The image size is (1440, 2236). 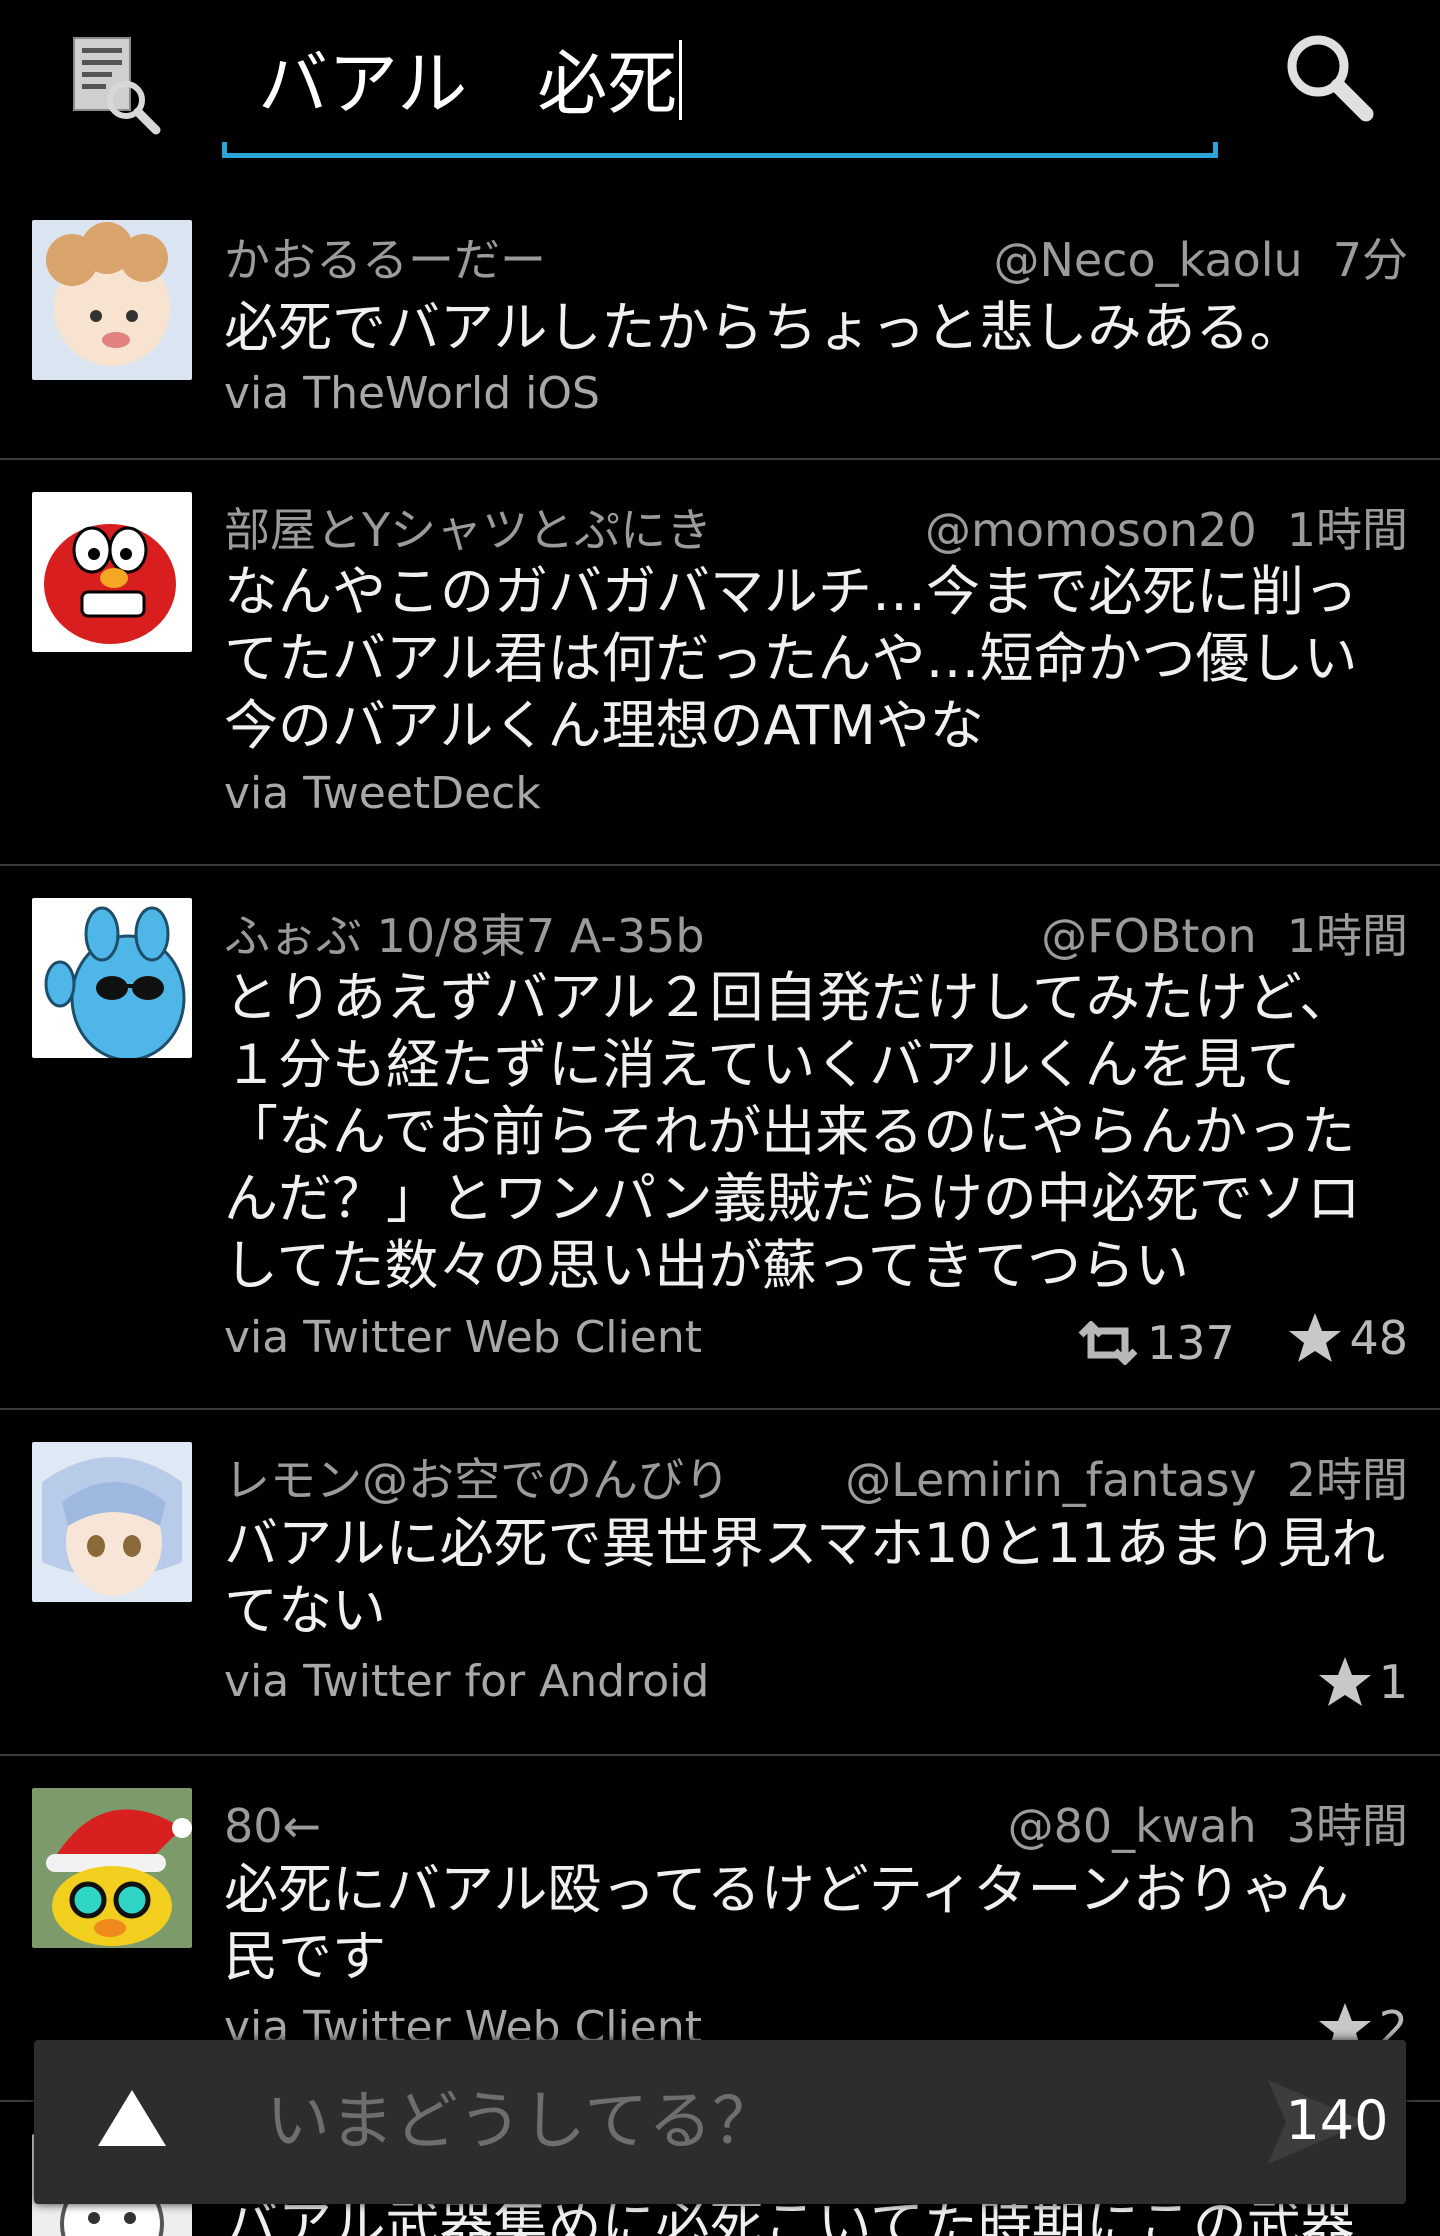 I want to click on user-name: かおるるーだー, so click(x=385, y=260).